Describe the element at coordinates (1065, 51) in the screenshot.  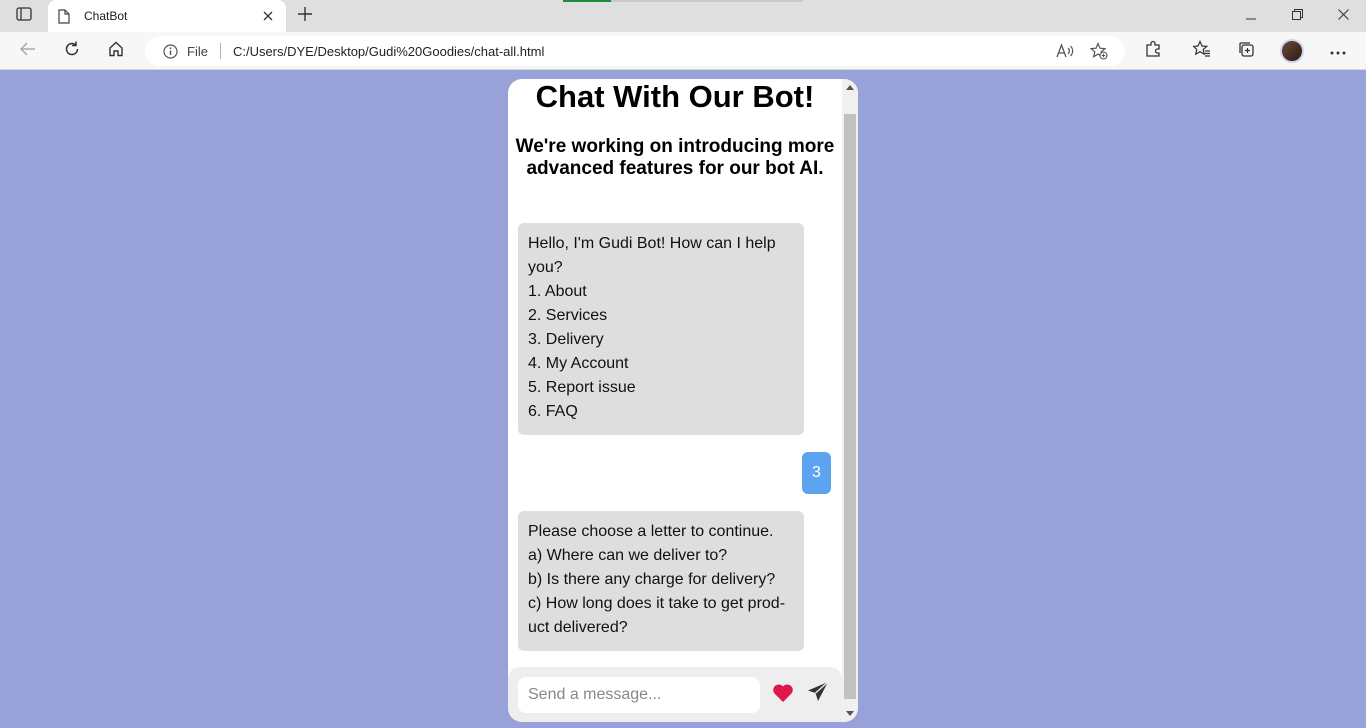
I see `read-aloud-icon` at that location.